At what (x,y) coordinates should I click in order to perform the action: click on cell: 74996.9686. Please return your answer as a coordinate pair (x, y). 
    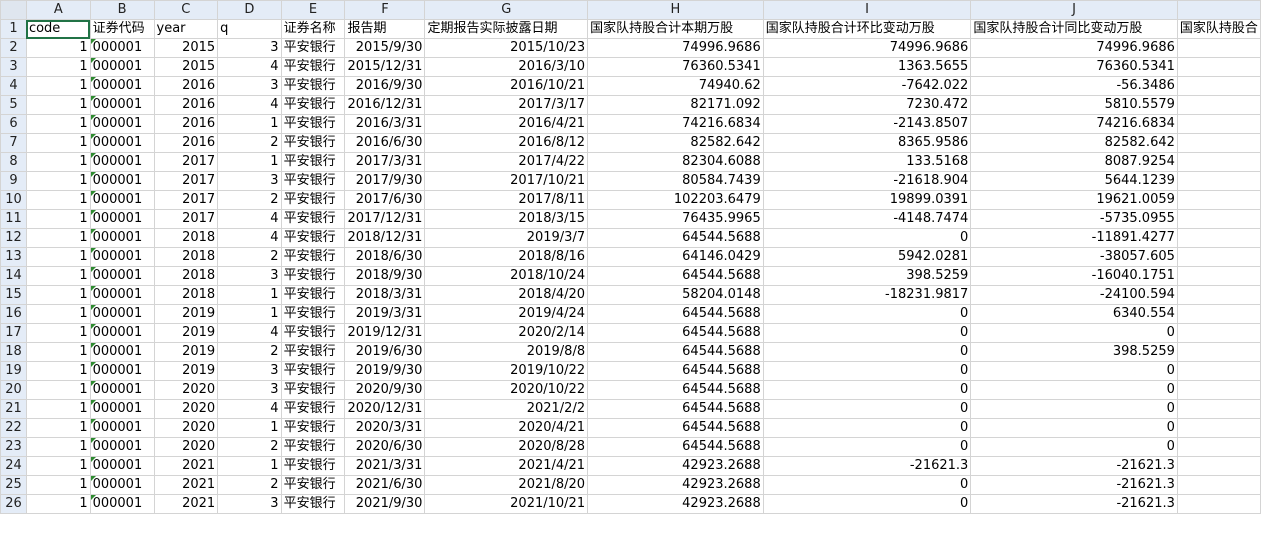
    Looking at the image, I should click on (675, 48).